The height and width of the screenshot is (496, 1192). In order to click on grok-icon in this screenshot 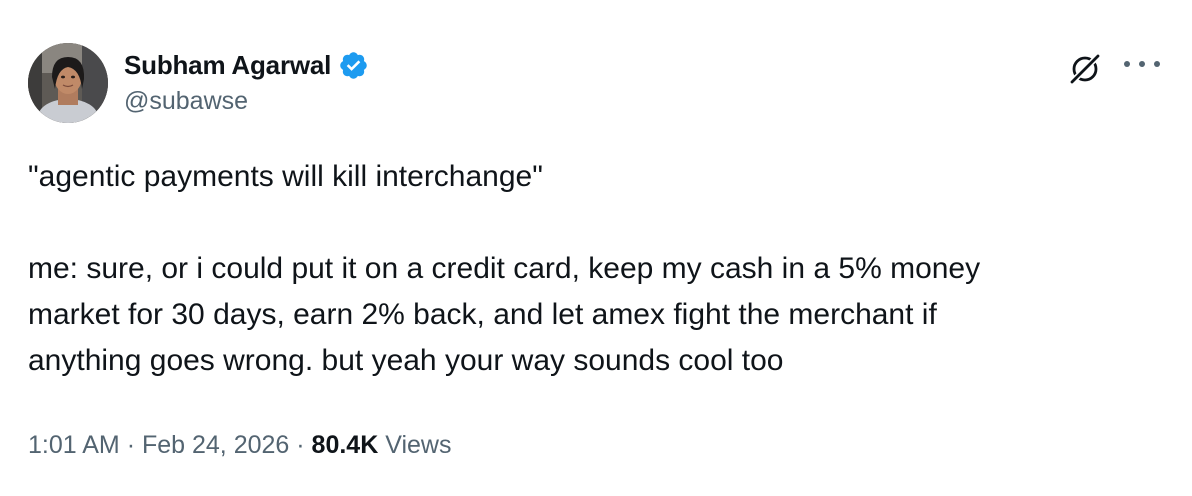, I will do `click(1085, 69)`.